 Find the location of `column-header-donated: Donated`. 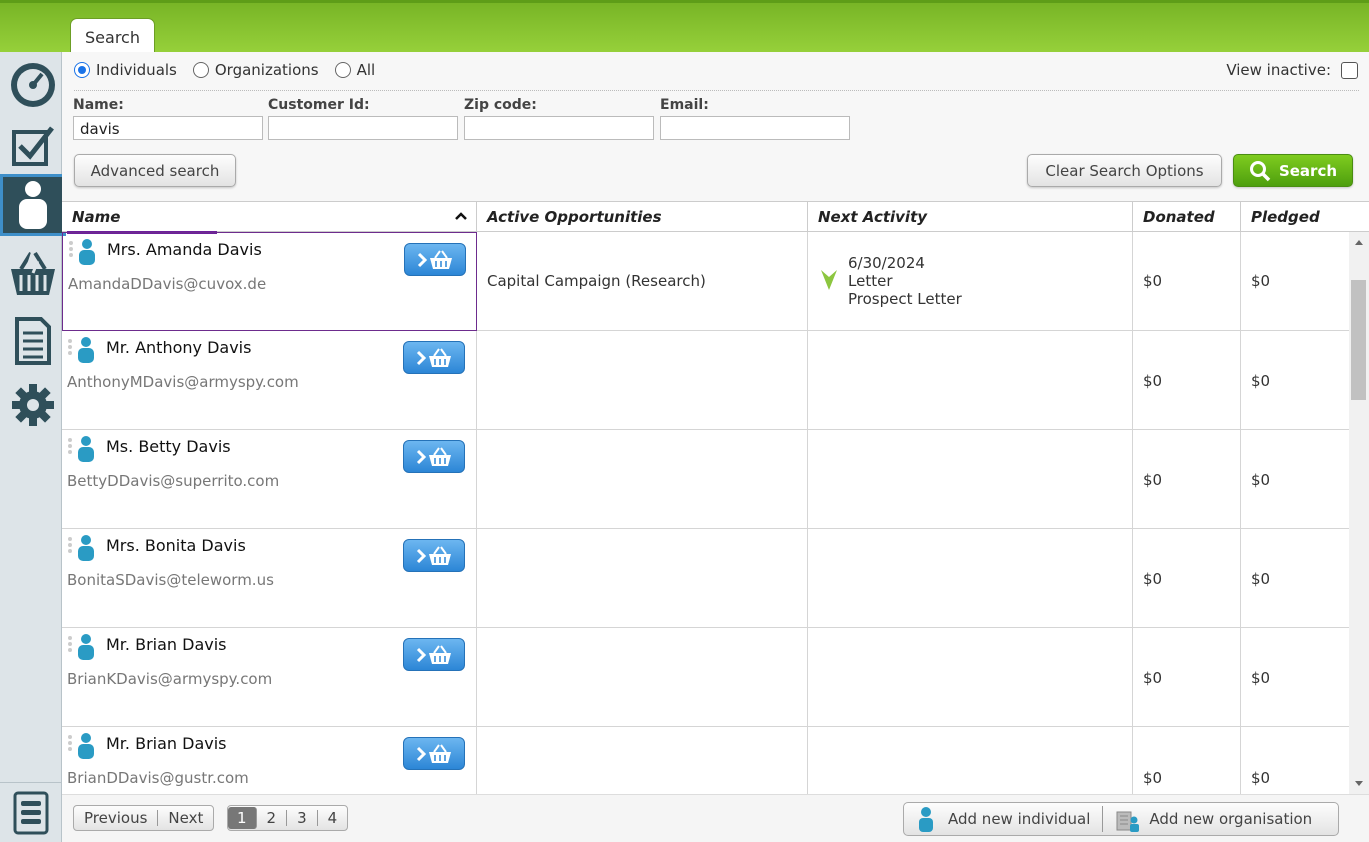

column-header-donated: Donated is located at coordinates (1187, 217).